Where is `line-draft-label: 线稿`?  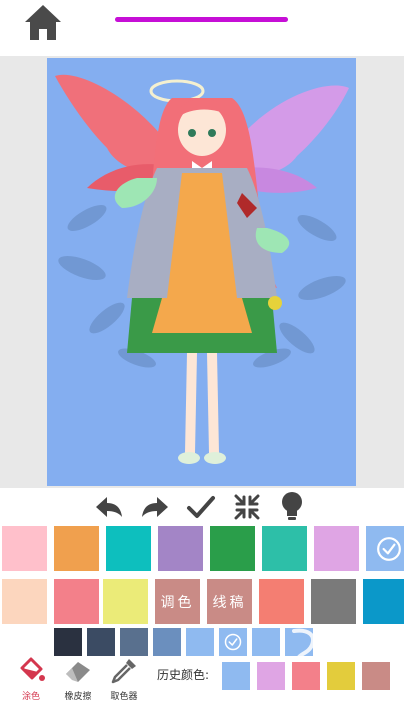
line-draft-label: 线稿 is located at coordinates (229, 602).